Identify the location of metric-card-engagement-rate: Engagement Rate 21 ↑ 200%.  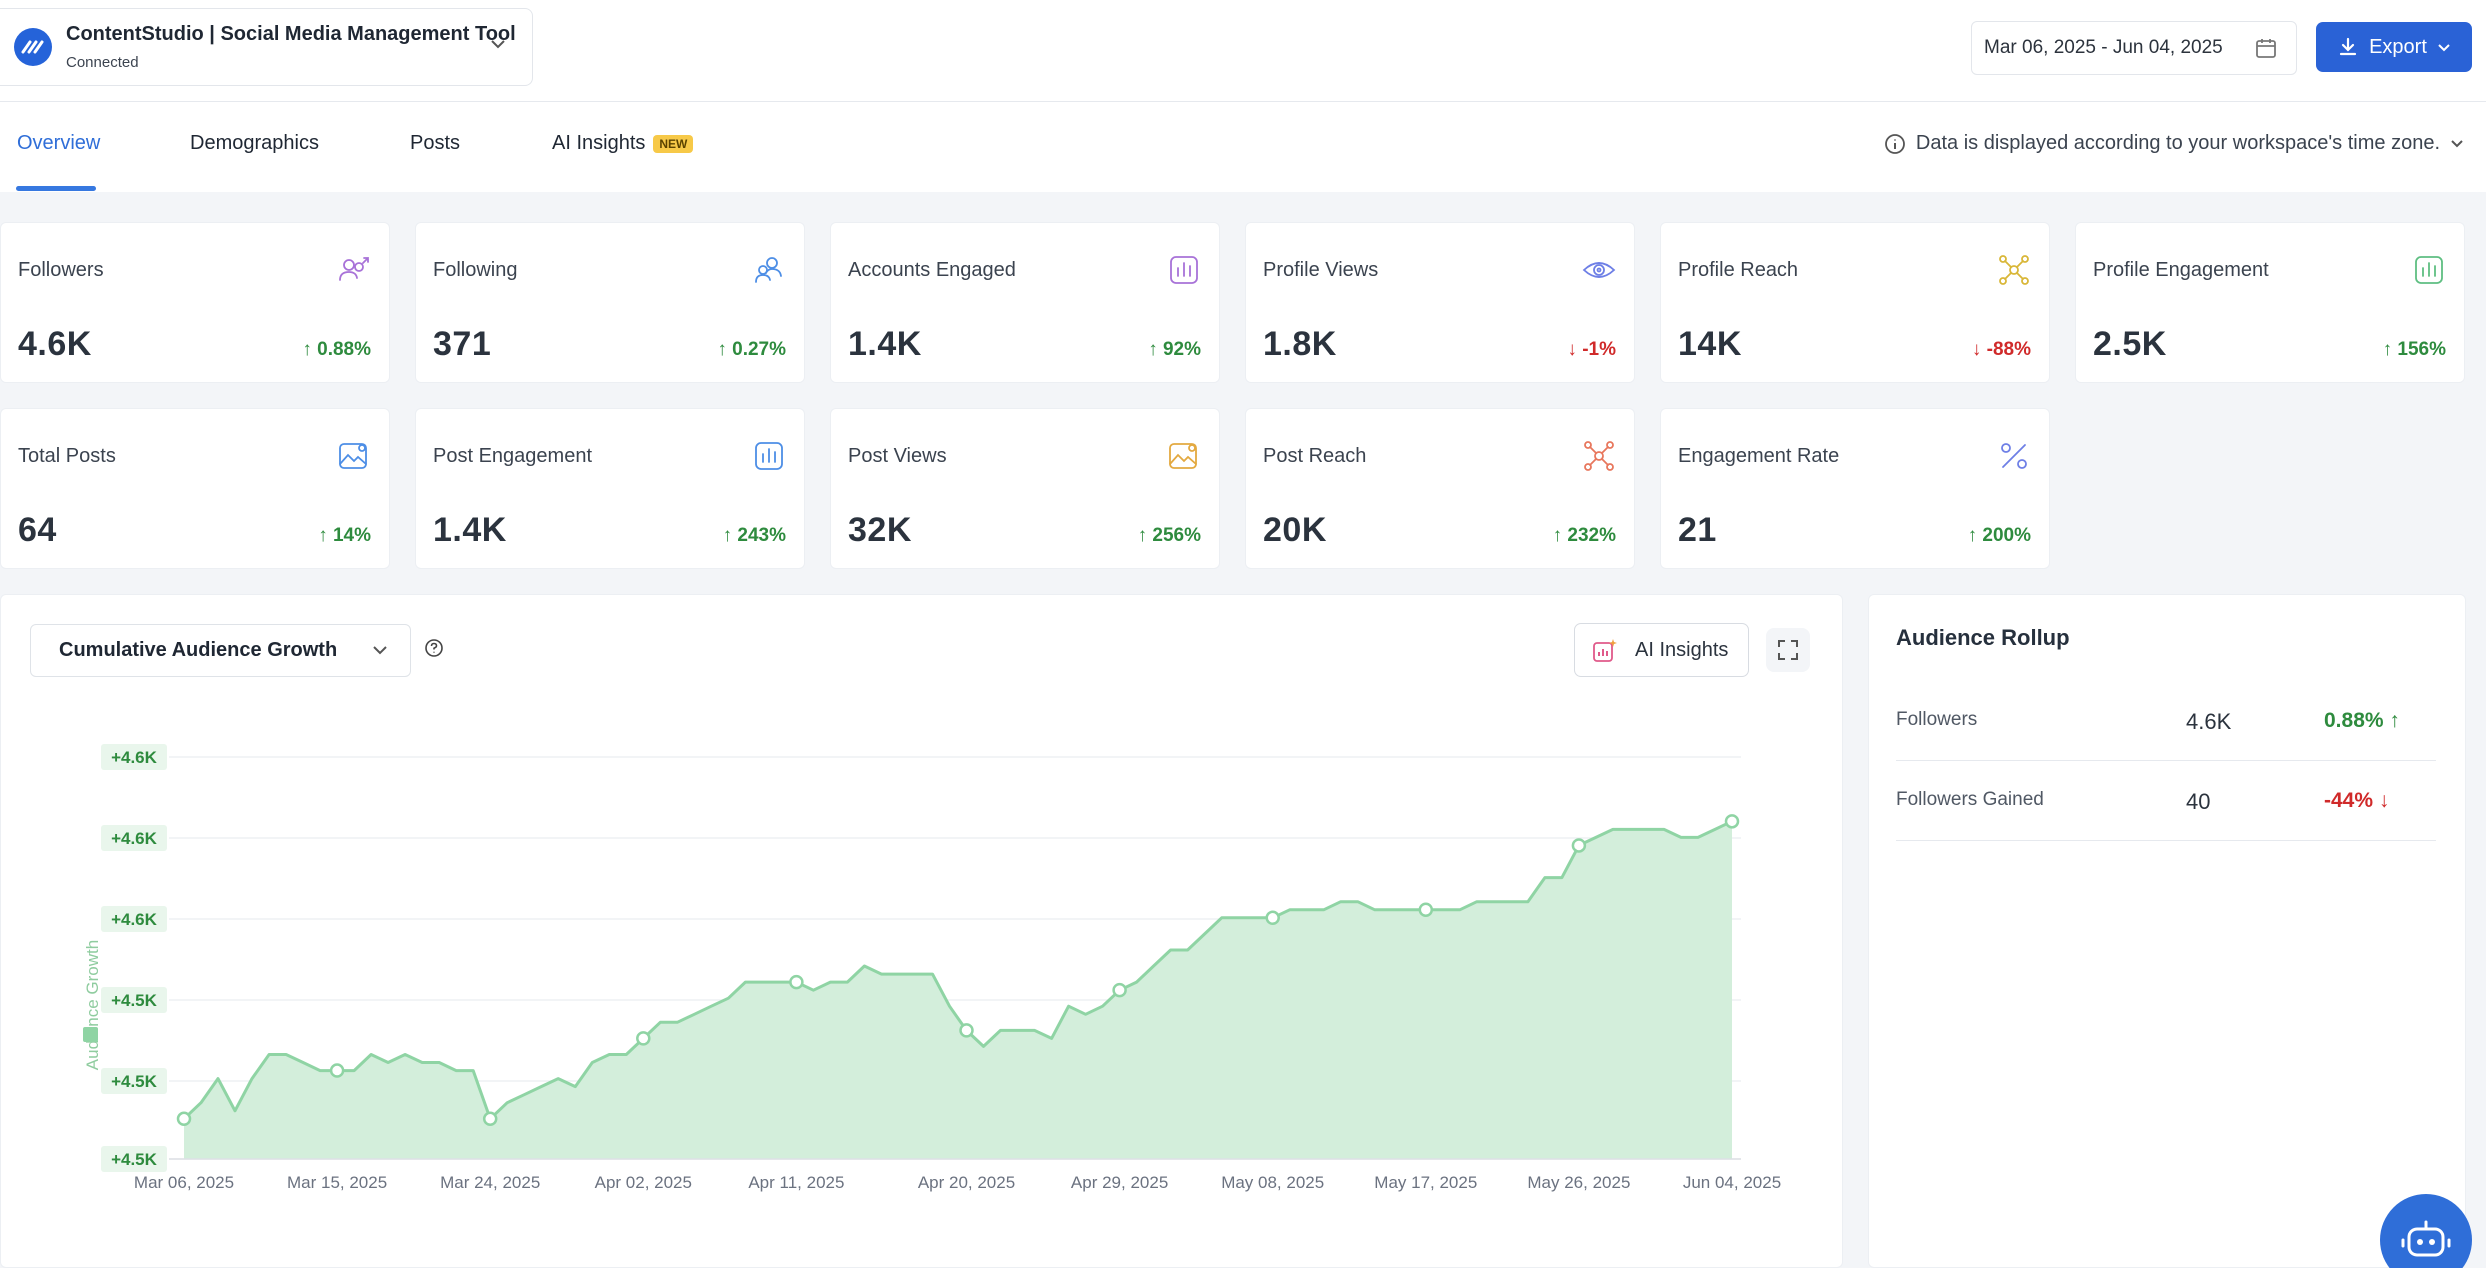
(1855, 488).